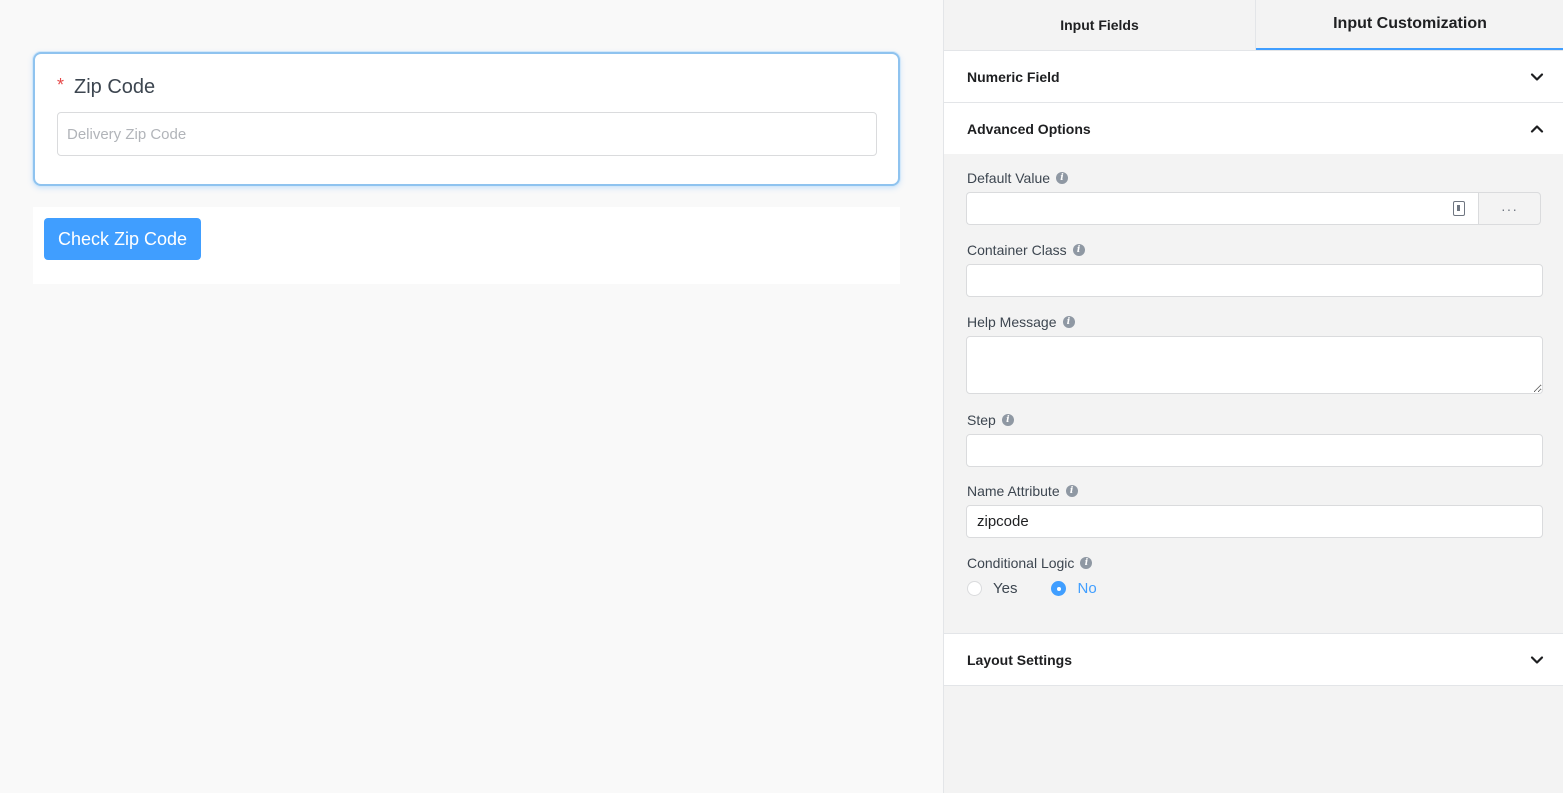 Image resolution: width=1563 pixels, height=793 pixels. I want to click on zip-code-field-card: * Zip Code, so click(466, 119).